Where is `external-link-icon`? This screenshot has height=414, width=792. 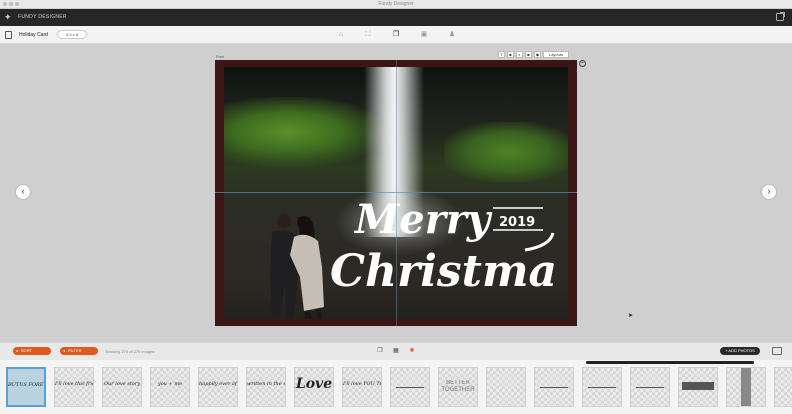 external-link-icon is located at coordinates (780, 16).